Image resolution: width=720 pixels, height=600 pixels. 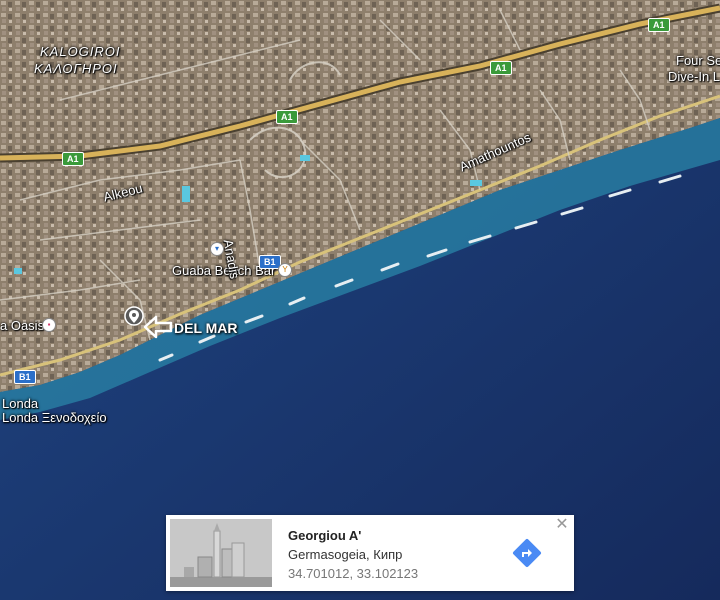 What do you see at coordinates (217, 249) in the screenshot?
I see `shopping-icon: ▾` at bounding box center [217, 249].